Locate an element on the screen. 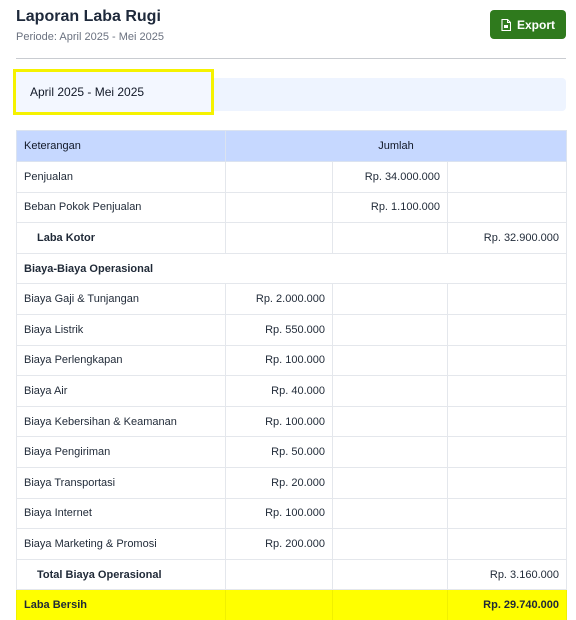  row-value: Rp. 2.000.000 is located at coordinates (279, 299).